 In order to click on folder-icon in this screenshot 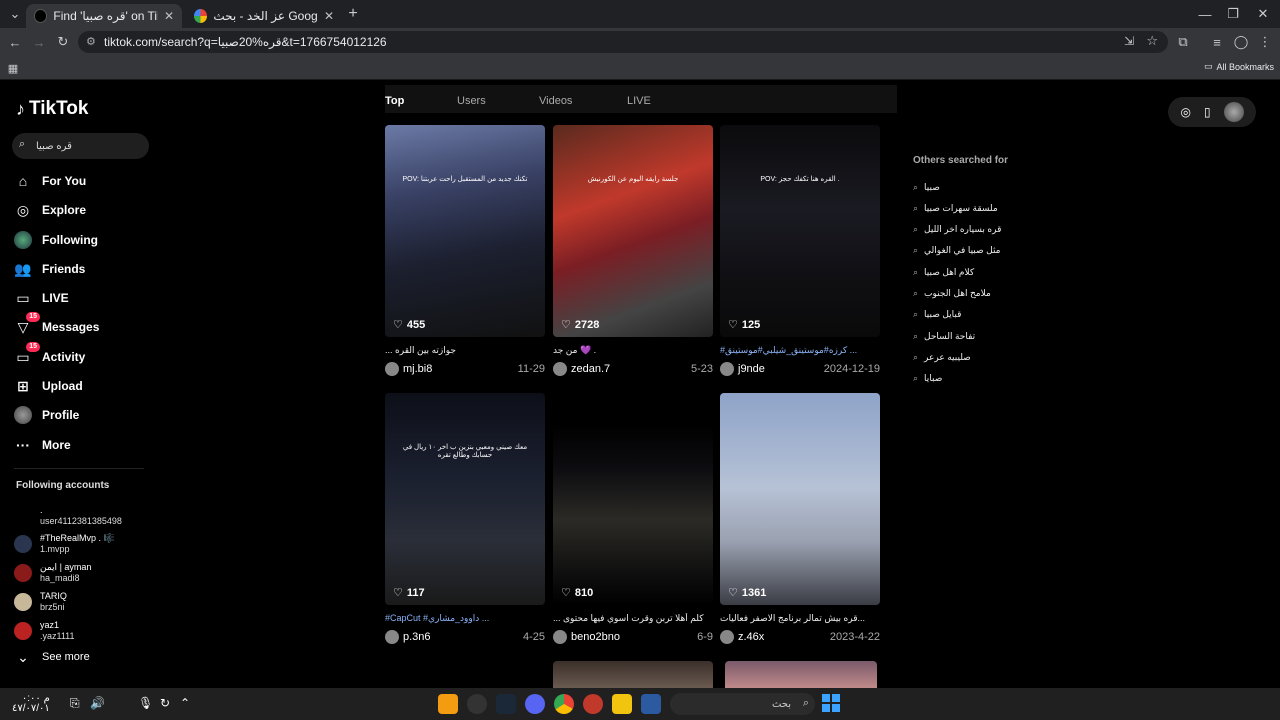, I will do `click(622, 704)`.